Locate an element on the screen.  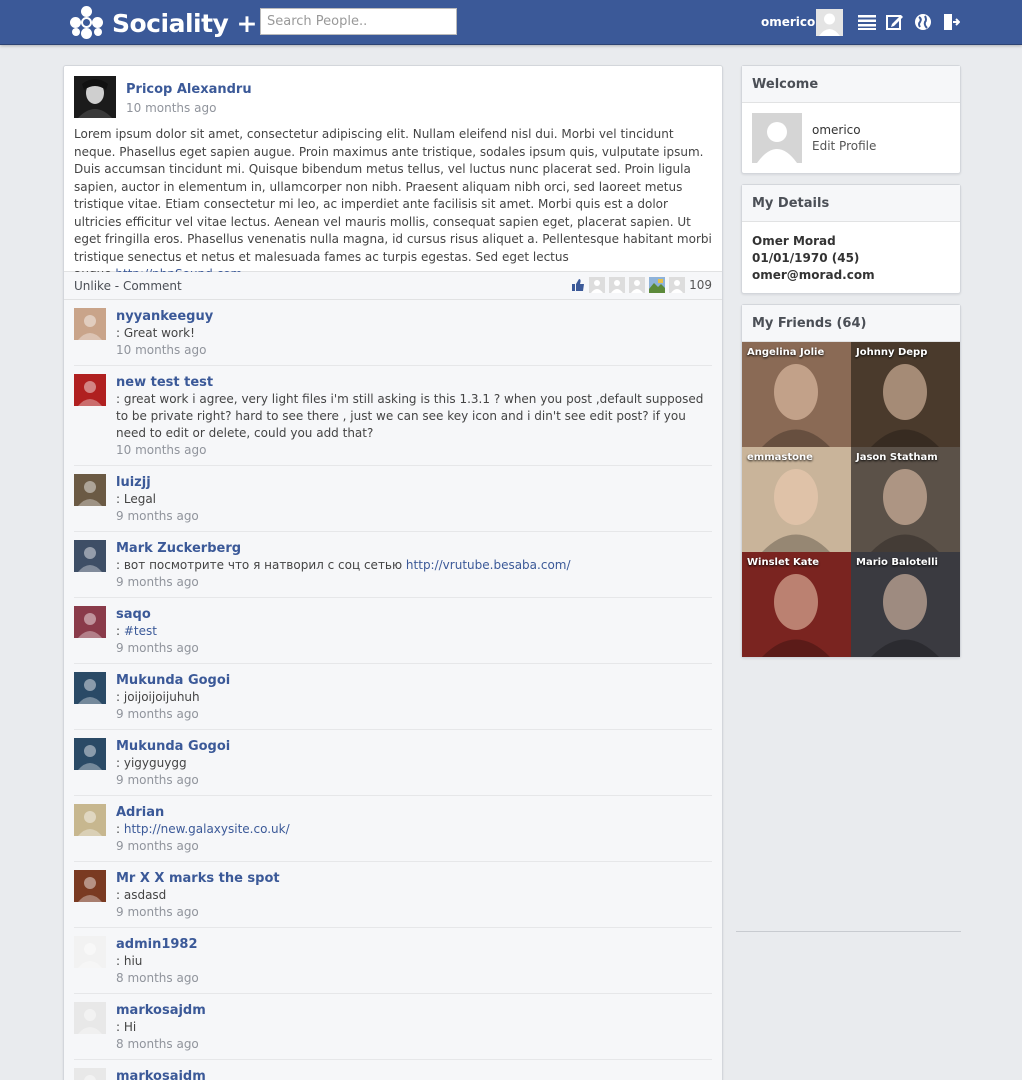
commenter-name: Adrian is located at coordinates (411, 812).